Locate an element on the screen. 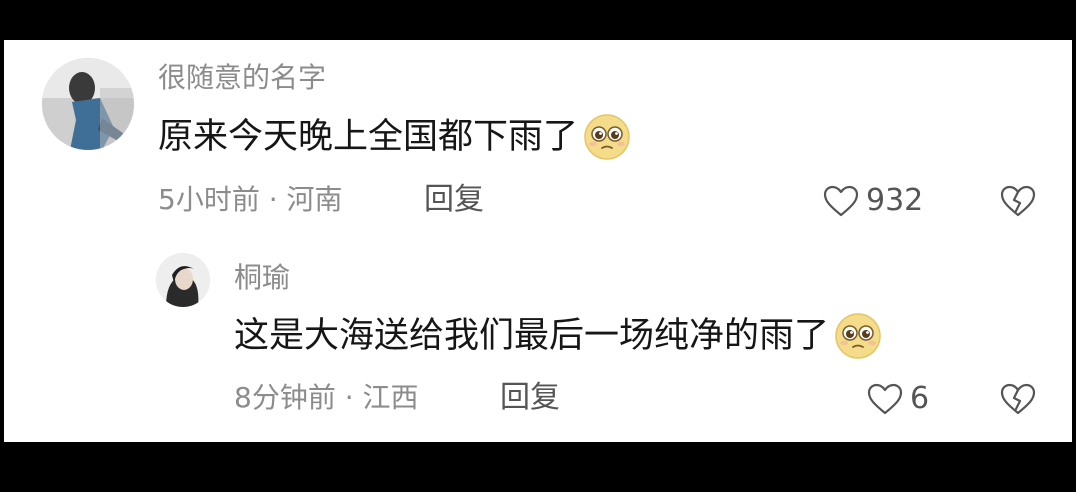  dislike-button is located at coordinates (1018, 203).